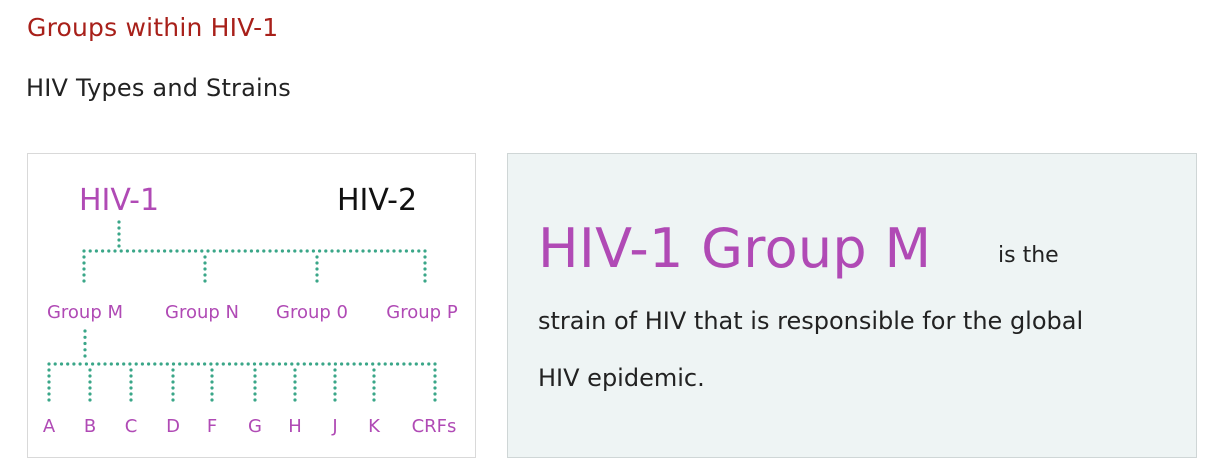 The width and height of the screenshot is (1222, 476). What do you see at coordinates (255, 426) in the screenshot?
I see `subtype-label: G` at bounding box center [255, 426].